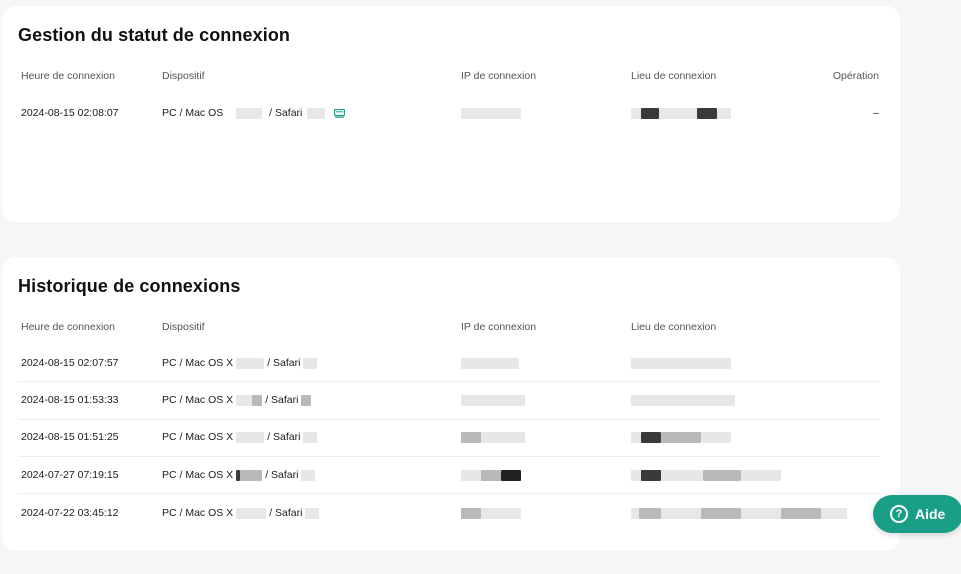 The width and height of the screenshot is (961, 574). What do you see at coordinates (129, 286) in the screenshot?
I see `connection-history-title: Historique de connexions` at bounding box center [129, 286].